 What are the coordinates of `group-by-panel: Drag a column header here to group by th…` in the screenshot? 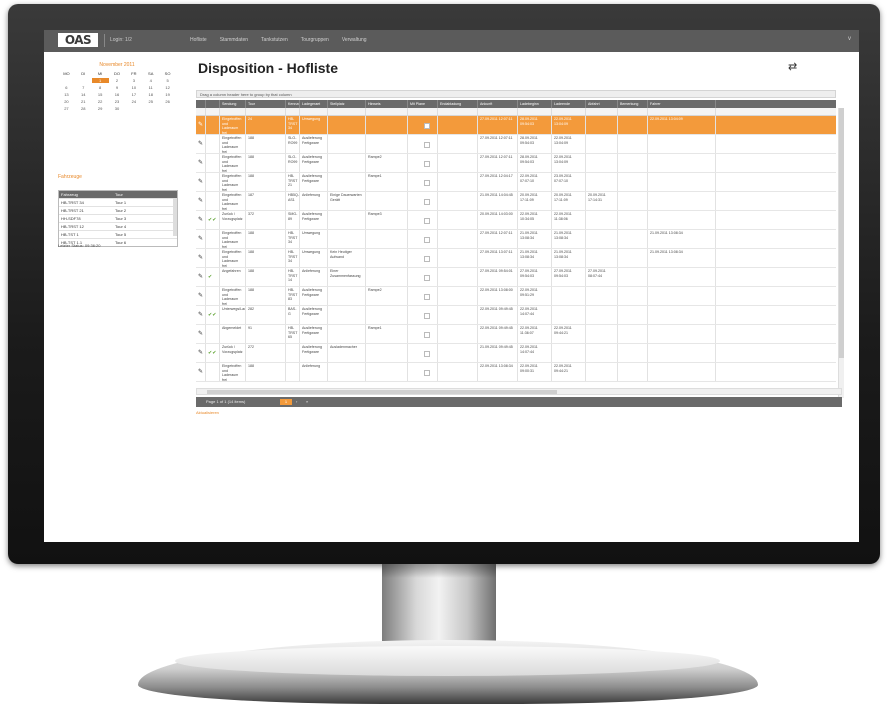 It's located at (516, 94).